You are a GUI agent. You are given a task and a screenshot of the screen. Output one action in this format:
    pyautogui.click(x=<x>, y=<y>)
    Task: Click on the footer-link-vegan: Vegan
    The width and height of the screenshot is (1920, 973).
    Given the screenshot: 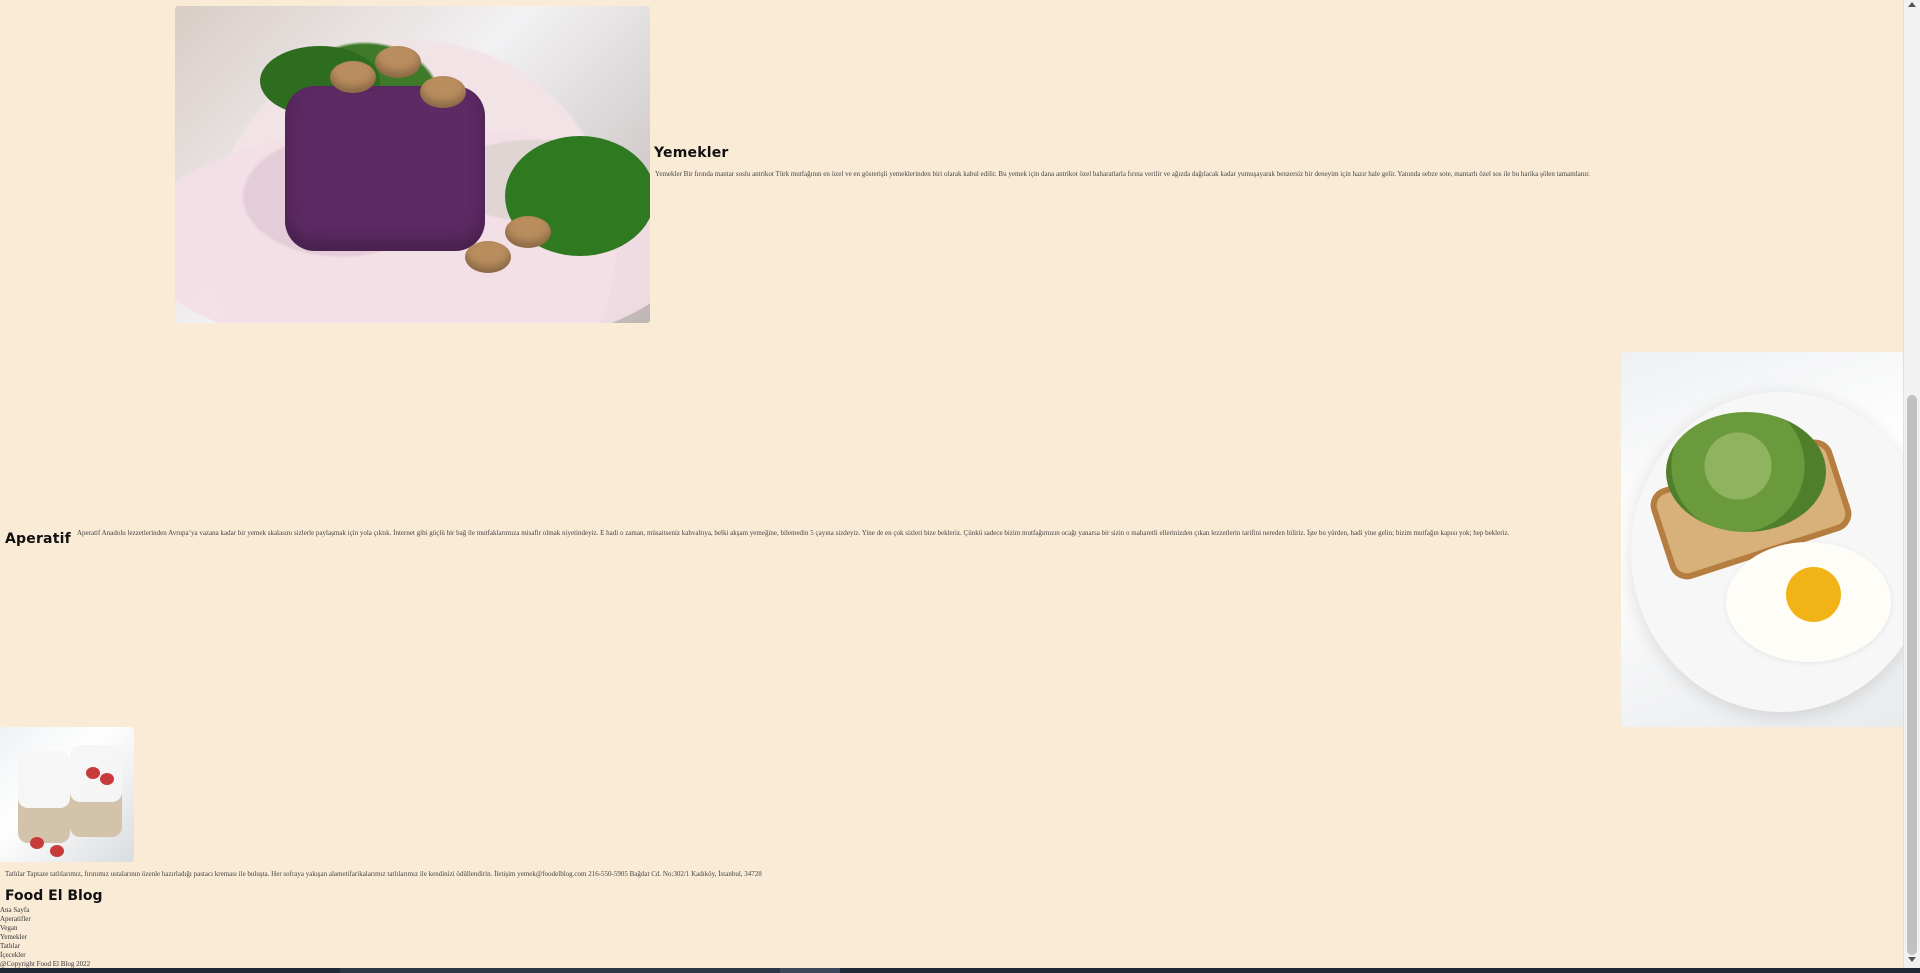 What is the action you would take?
    pyautogui.click(x=15, y=928)
    